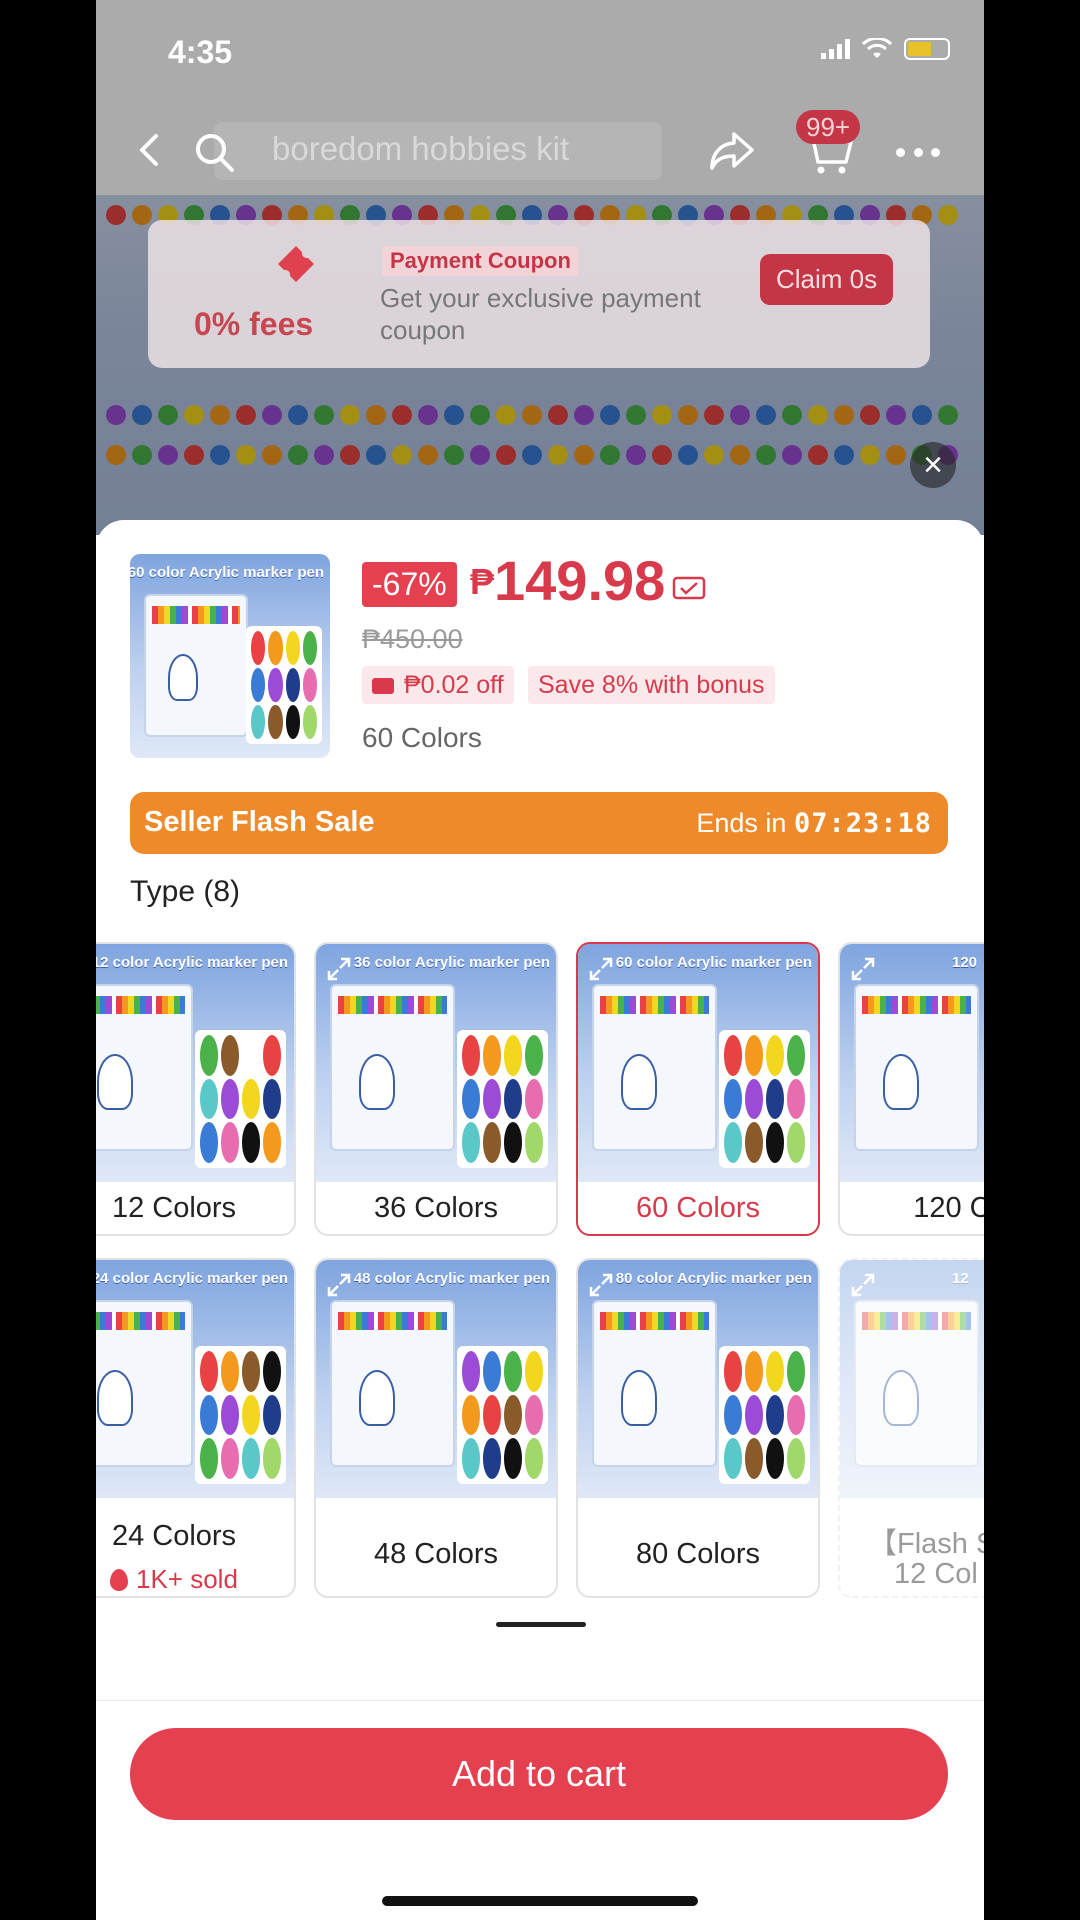 Image resolution: width=1080 pixels, height=1920 pixels. I want to click on variant-label: 60 Colors, so click(698, 1208).